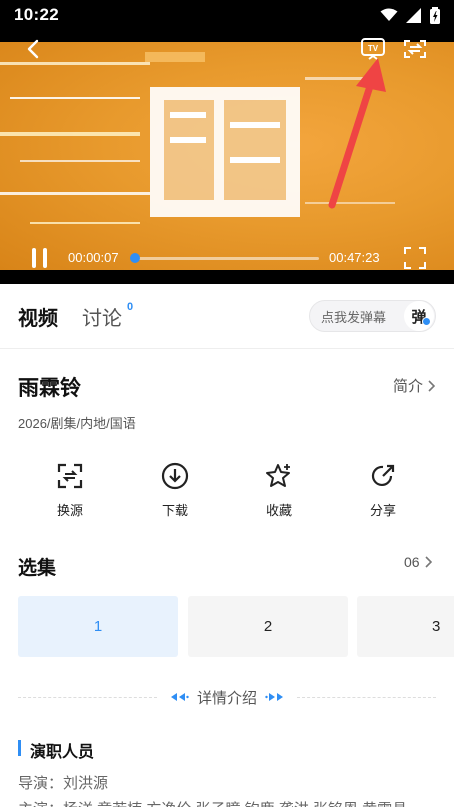 Image resolution: width=454 pixels, height=807 pixels. I want to click on back-arrow-icon, so click(33, 49).